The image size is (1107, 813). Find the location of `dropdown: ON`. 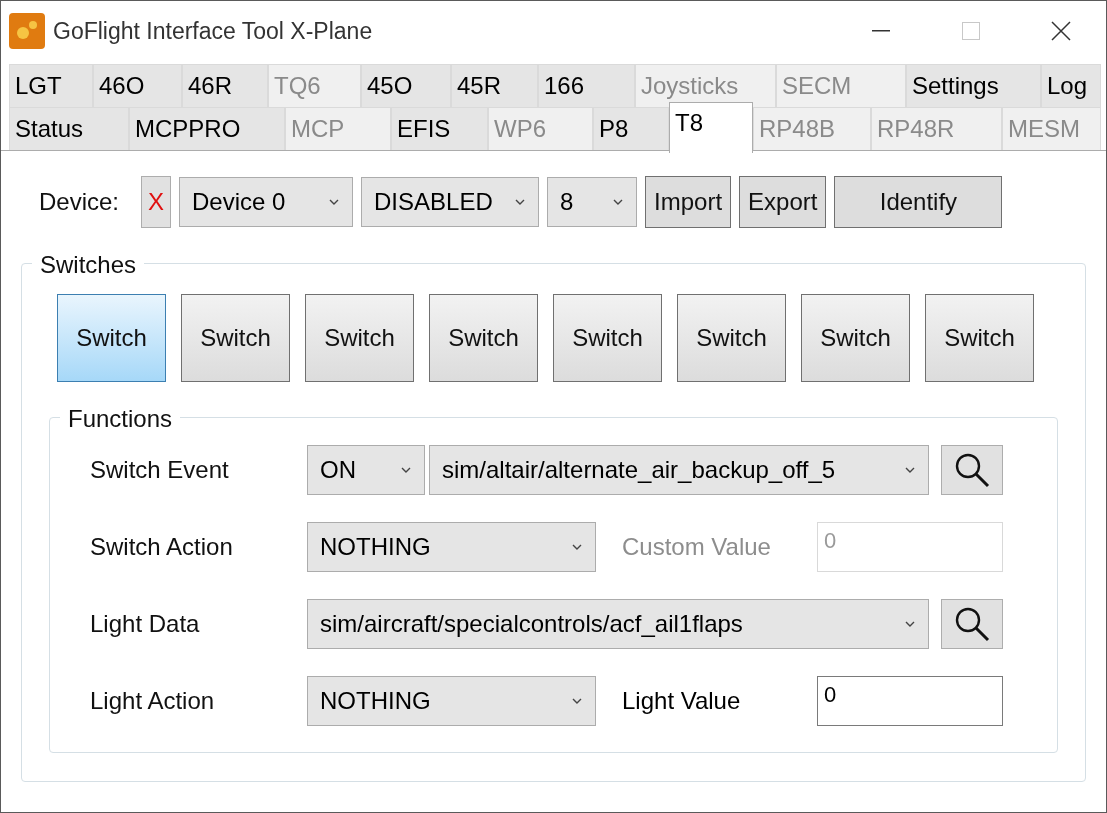

dropdown: ON is located at coordinates (366, 470).